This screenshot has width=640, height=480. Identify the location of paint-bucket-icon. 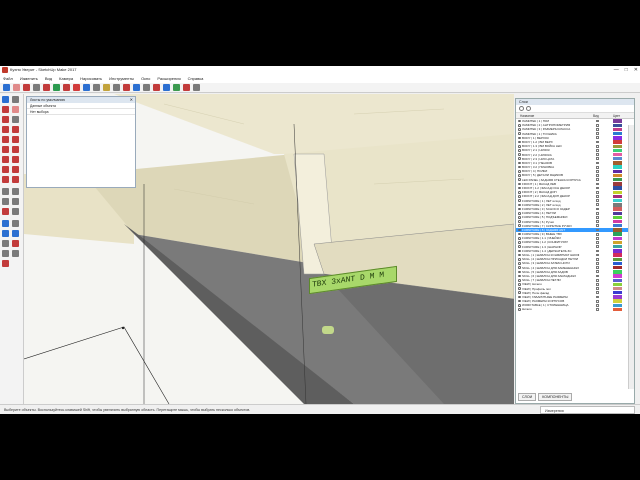
(5, 109).